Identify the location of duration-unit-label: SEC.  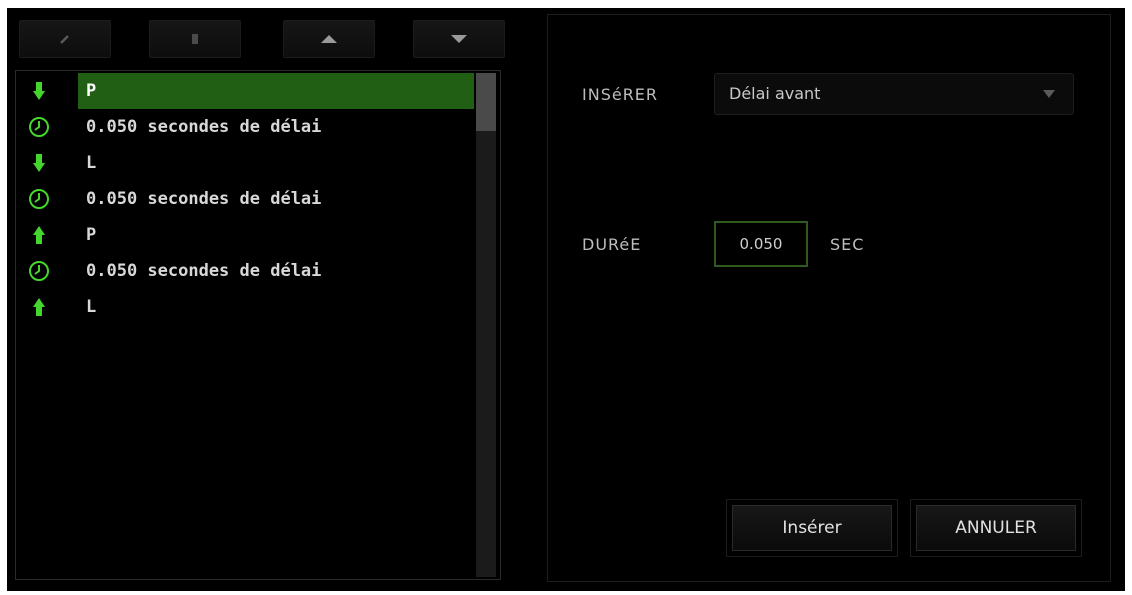
(847, 244).